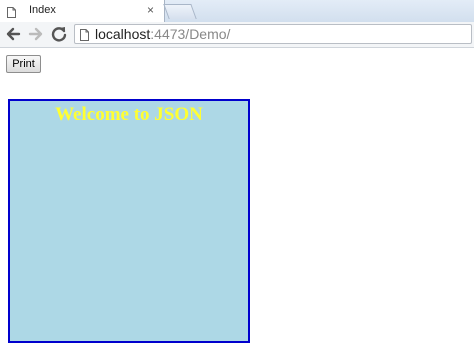 This screenshot has width=474, height=349. Describe the element at coordinates (13, 36) in the screenshot. I see `back-arrow-icon` at that location.